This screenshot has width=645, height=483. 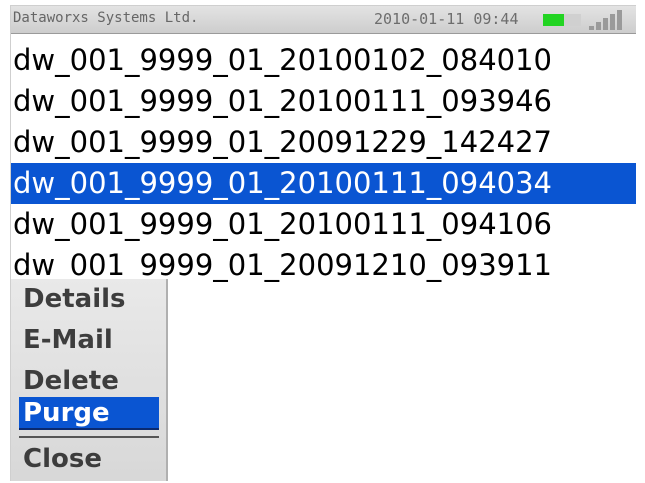 I want to click on battery-icon, so click(x=562, y=20).